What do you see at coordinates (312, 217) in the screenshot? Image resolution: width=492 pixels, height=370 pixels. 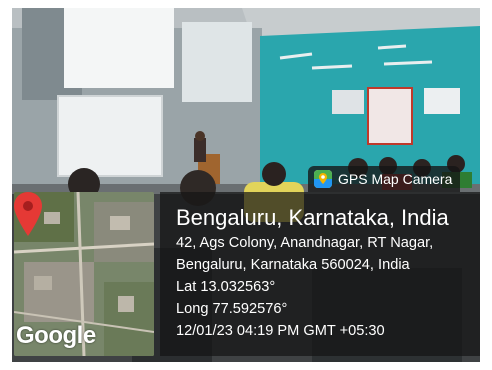 I see `location-title: Bengaluru, Karnataka, India` at bounding box center [312, 217].